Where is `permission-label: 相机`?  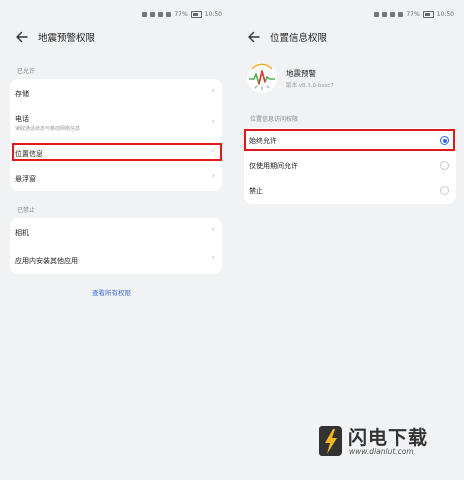 permission-label: 相机 is located at coordinates (22, 233).